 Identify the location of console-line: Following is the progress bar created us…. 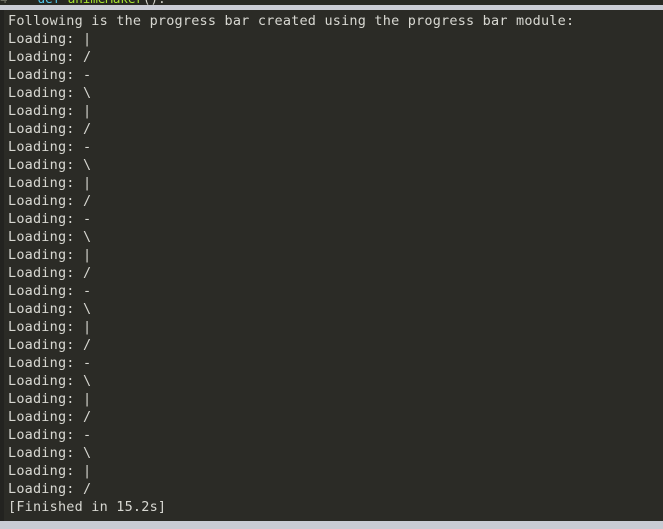
(291, 21).